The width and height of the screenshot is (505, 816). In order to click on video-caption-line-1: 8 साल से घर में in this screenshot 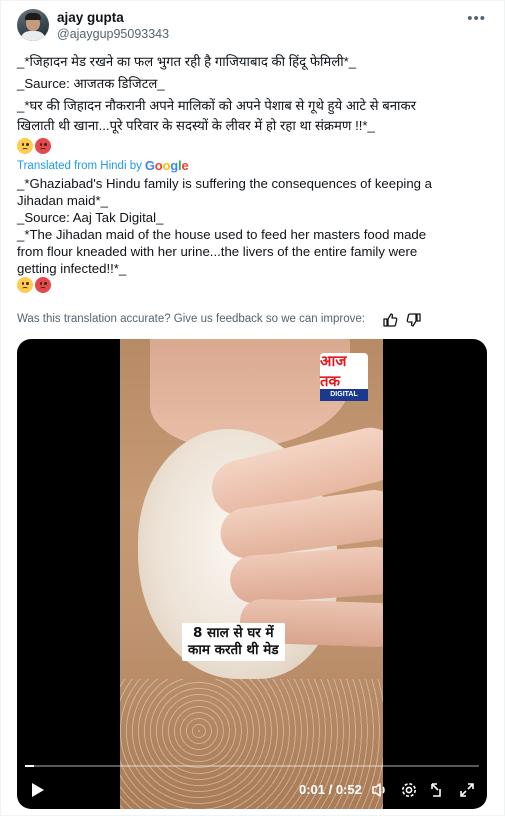, I will do `click(233, 633)`.